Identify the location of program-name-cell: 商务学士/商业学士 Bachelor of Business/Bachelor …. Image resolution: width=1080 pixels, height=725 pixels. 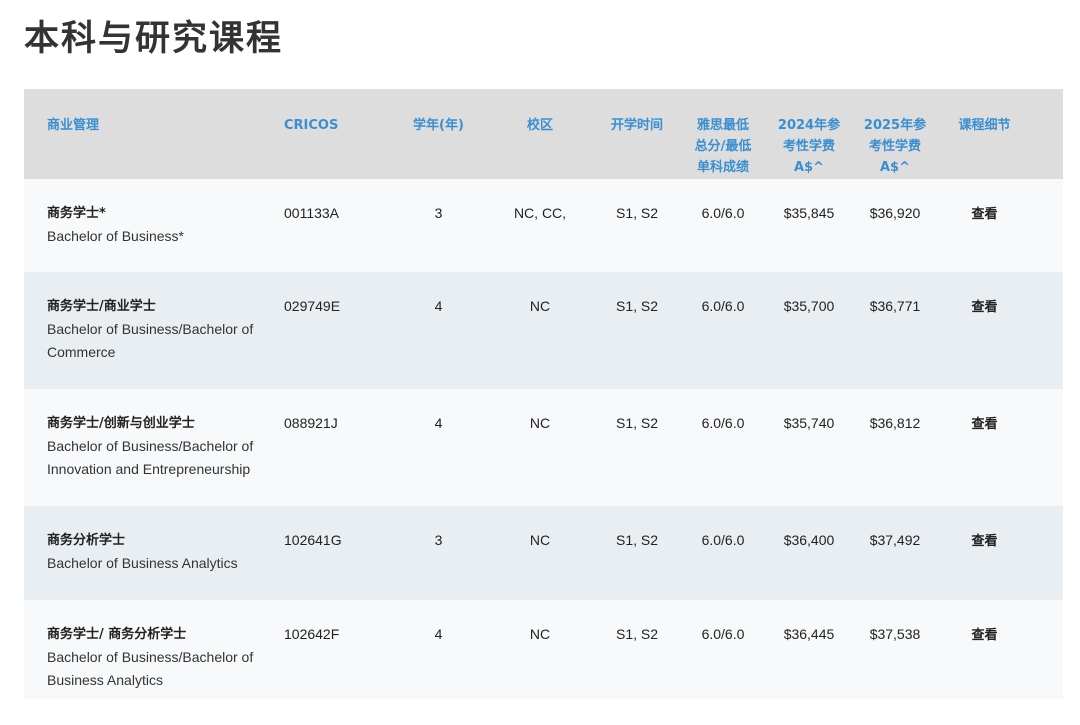
(150, 330).